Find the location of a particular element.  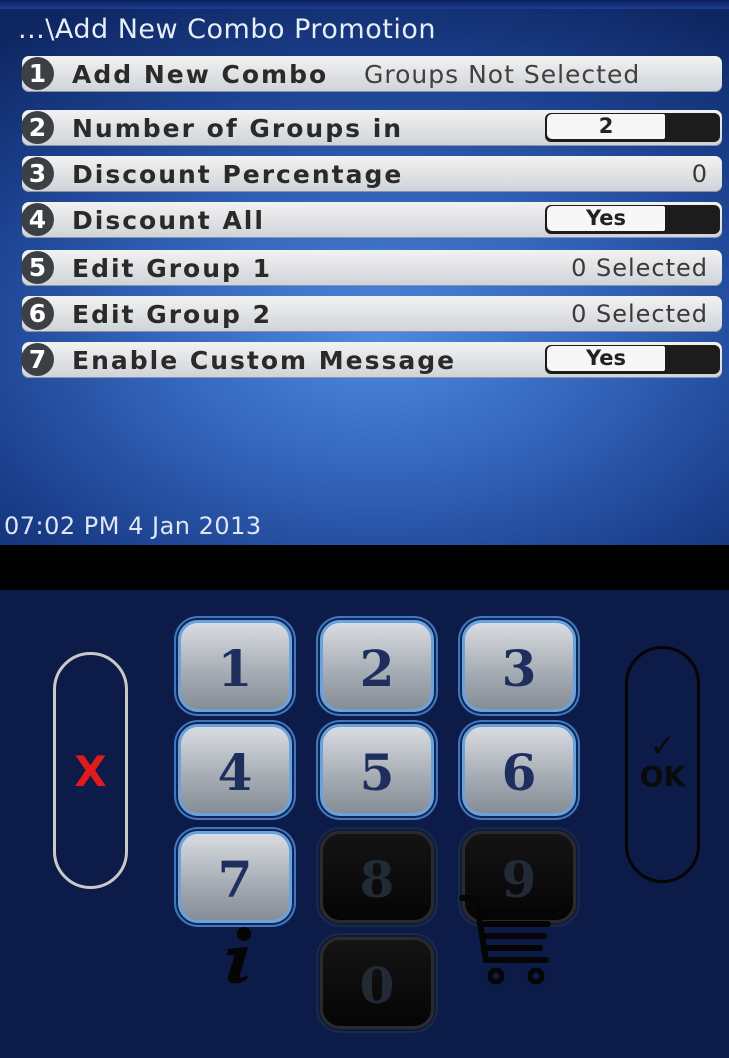

key-0: 0 is located at coordinates (377, 983).